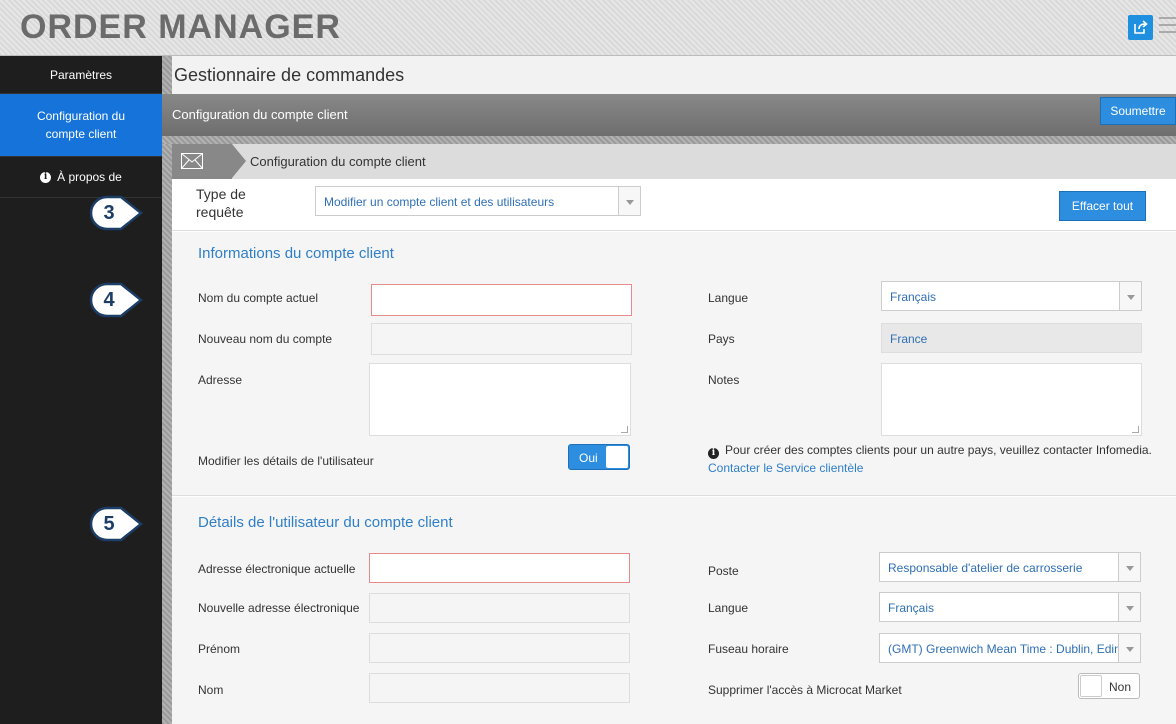  I want to click on current-email-input, so click(499, 568).